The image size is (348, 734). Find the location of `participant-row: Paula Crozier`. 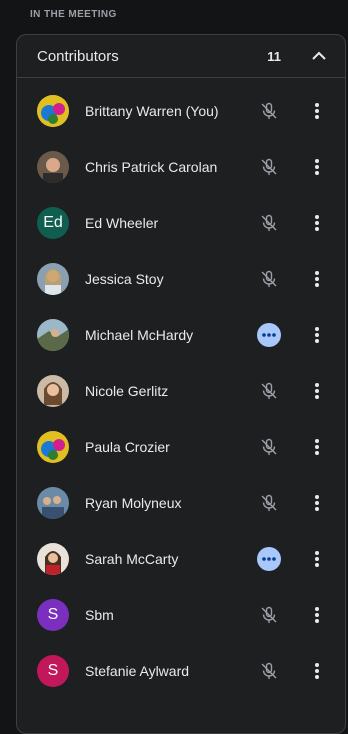

participant-row: Paula Crozier is located at coordinates (182, 447).